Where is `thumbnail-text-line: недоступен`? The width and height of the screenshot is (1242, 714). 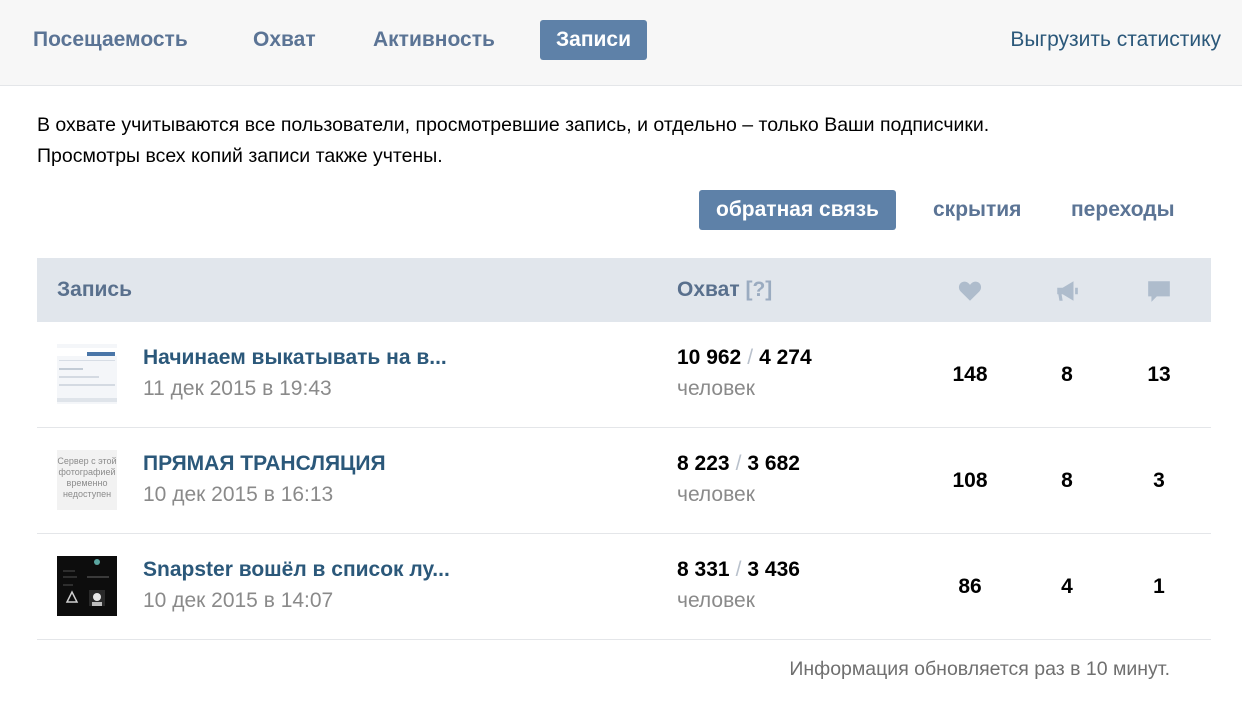
thumbnail-text-line: недоступен is located at coordinates (87, 494).